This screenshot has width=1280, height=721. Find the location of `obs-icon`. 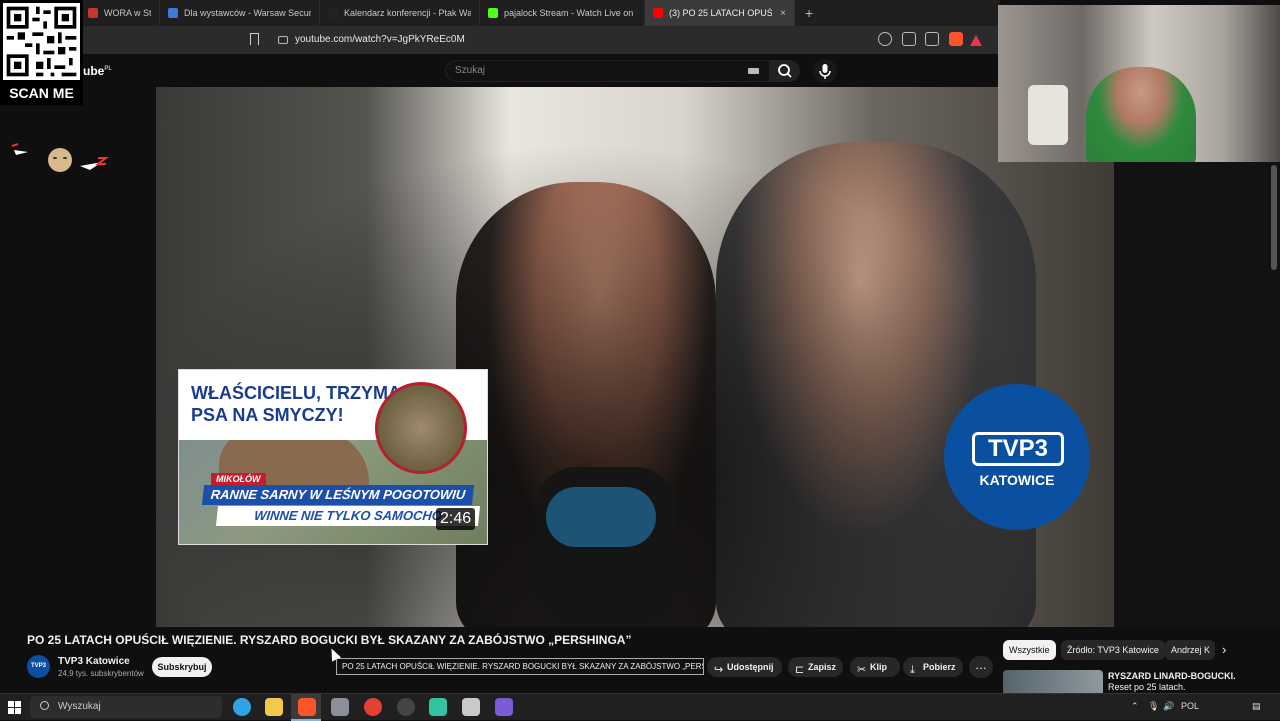

obs-icon is located at coordinates (406, 707).